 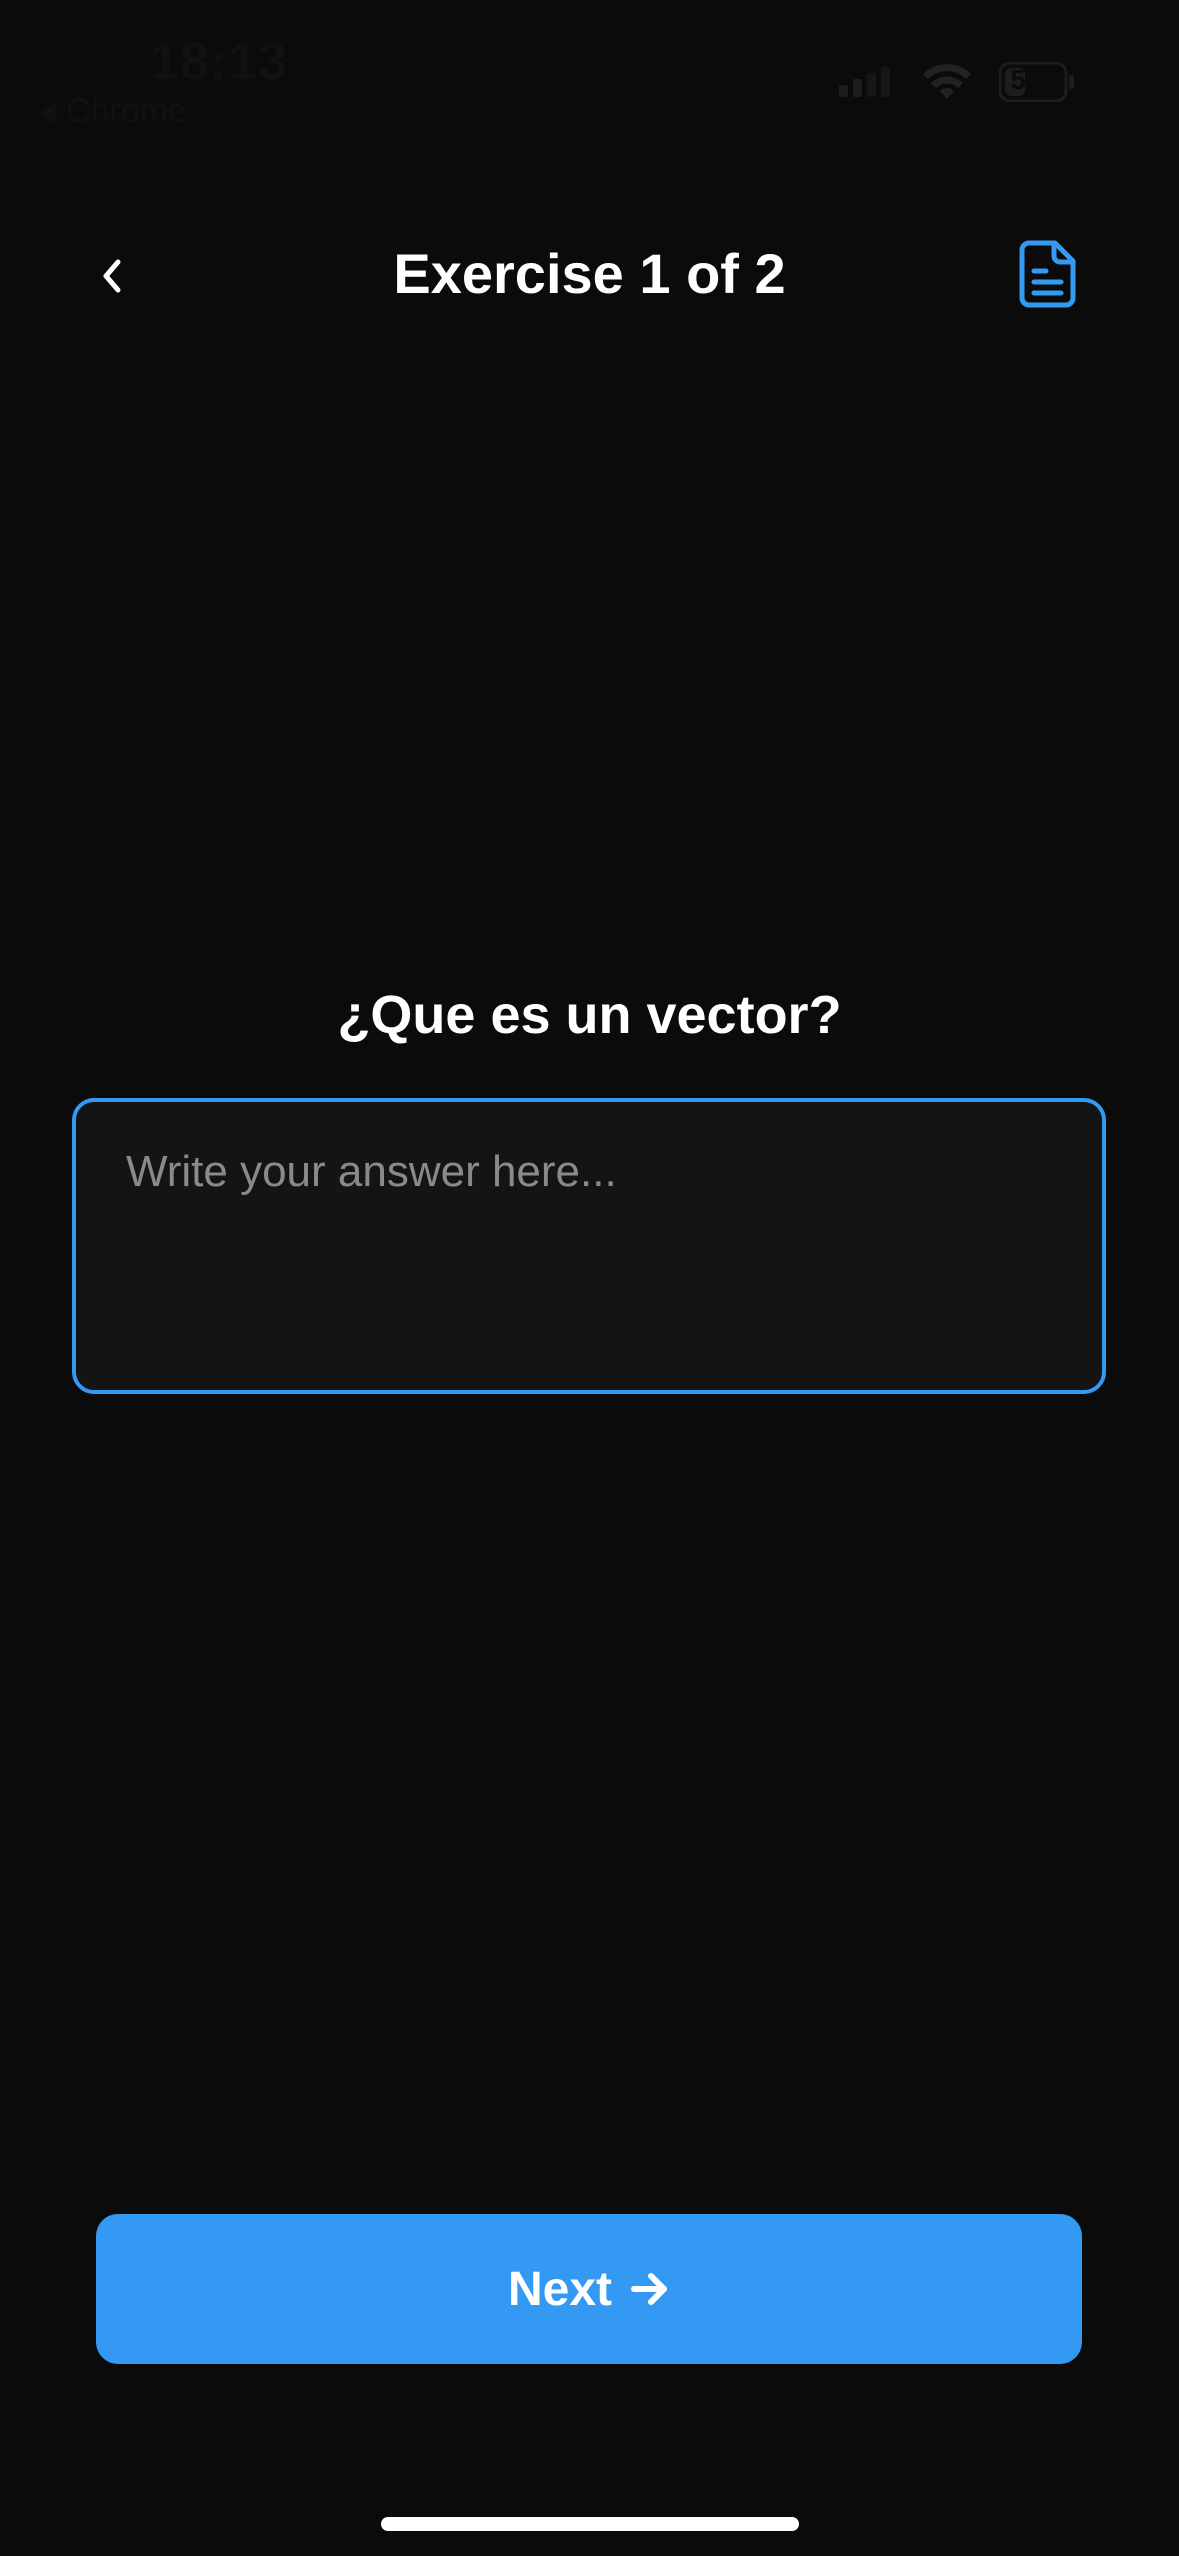 I want to click on notes-button, so click(x=1048, y=276).